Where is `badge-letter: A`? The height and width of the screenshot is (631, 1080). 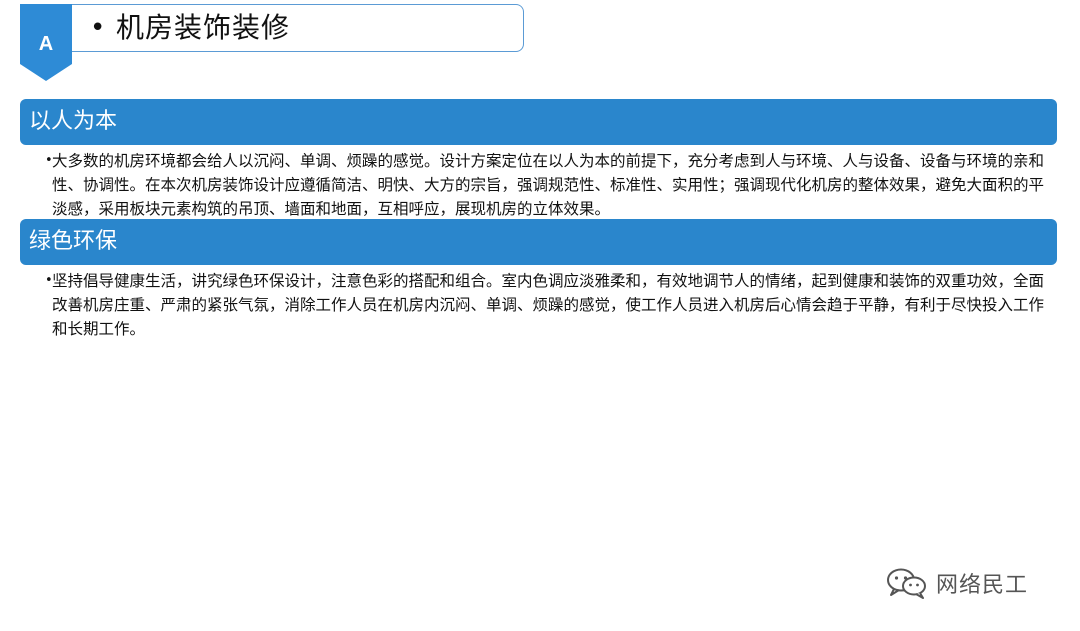
badge-letter: A is located at coordinates (46, 44).